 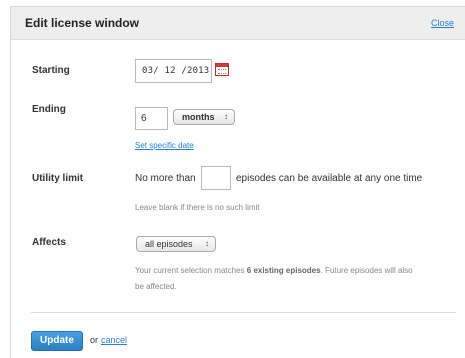 I want to click on update-button: Update, so click(x=57, y=341).